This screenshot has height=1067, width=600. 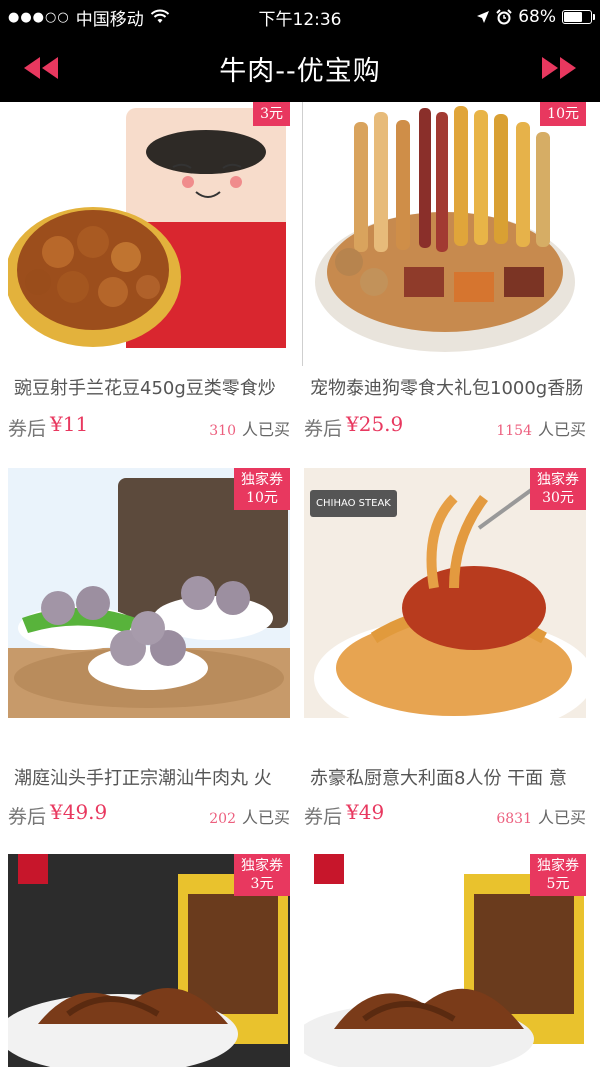 I want to click on product-price: ¥49, so click(x=365, y=812).